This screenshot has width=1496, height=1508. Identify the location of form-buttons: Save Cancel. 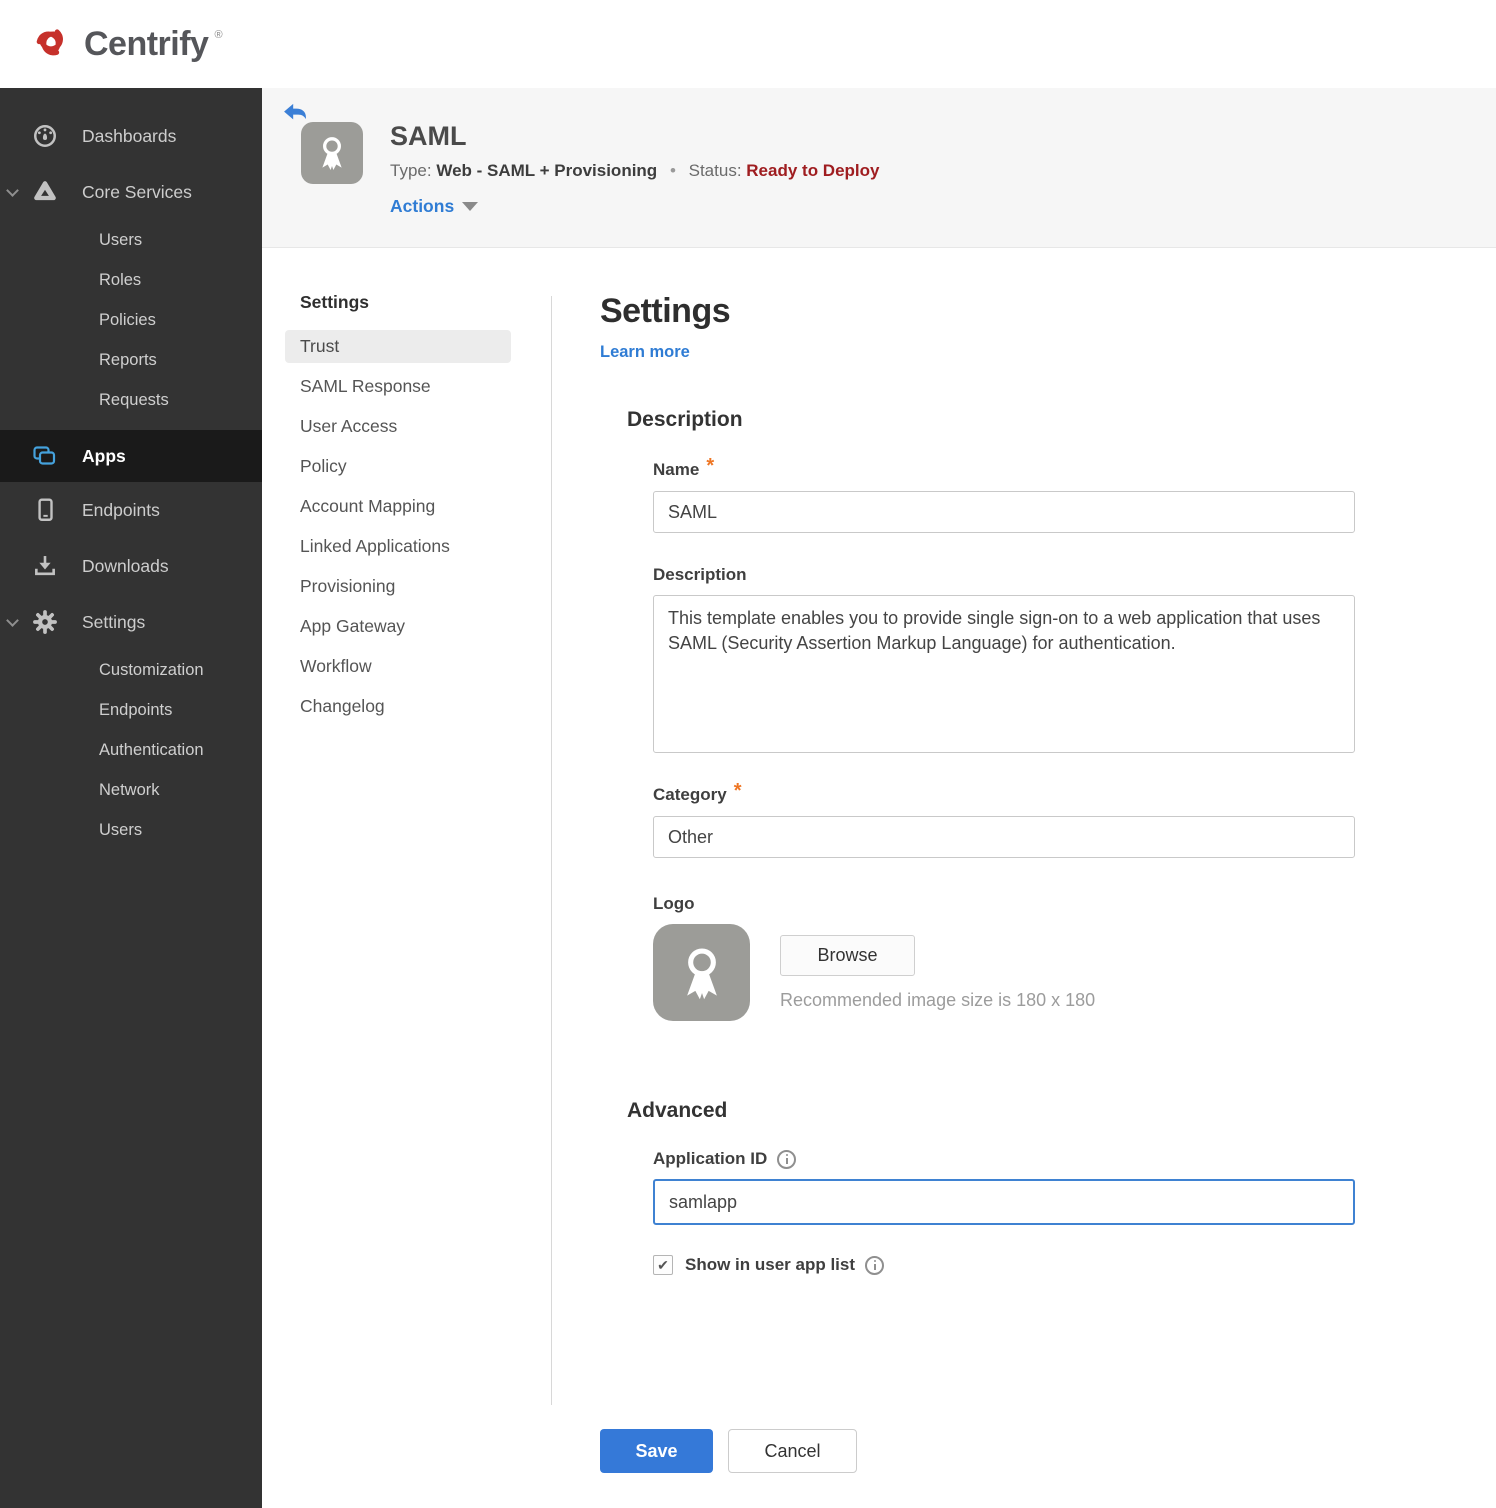
(1000, 1451).